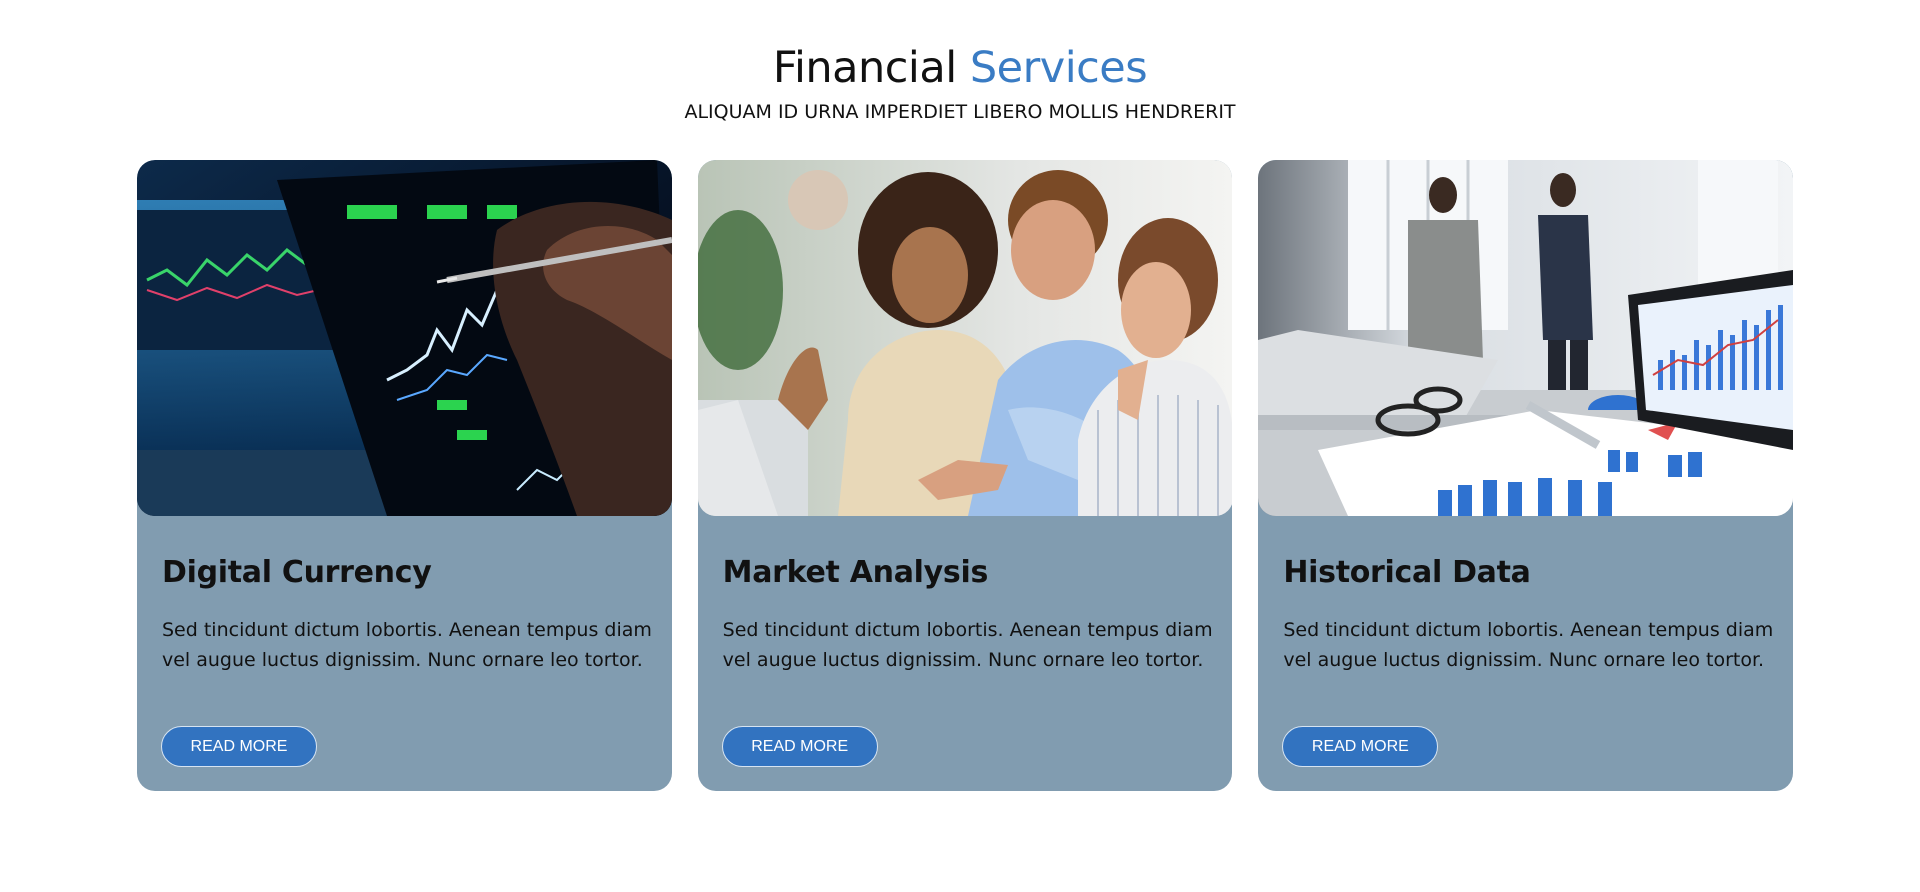 This screenshot has width=1920, height=892. Describe the element at coordinates (1407, 572) in the screenshot. I see `card-title: Historical Data` at that location.